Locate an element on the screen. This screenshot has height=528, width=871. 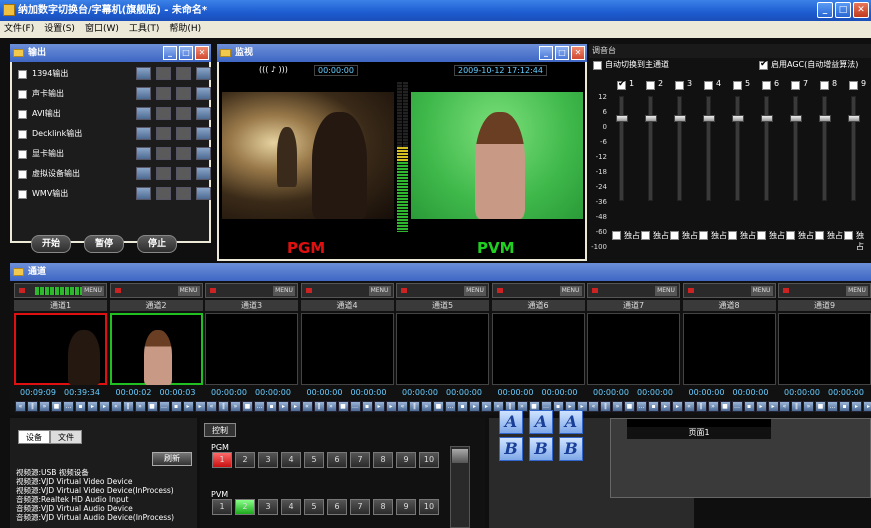
pgm-source-button: 1 is located at coordinates (222, 460).